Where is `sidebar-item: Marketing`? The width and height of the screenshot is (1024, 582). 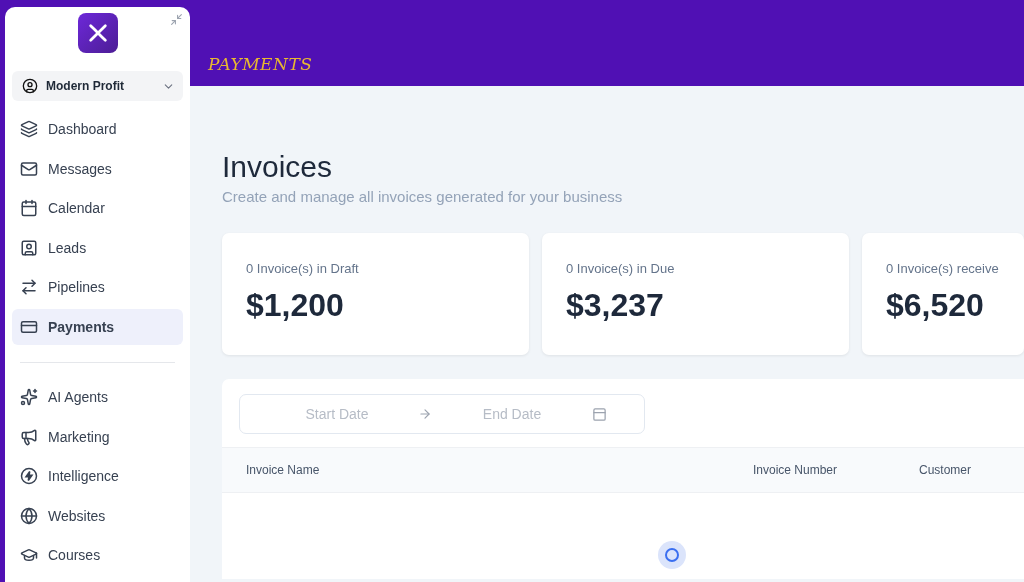 sidebar-item: Marketing is located at coordinates (97, 436).